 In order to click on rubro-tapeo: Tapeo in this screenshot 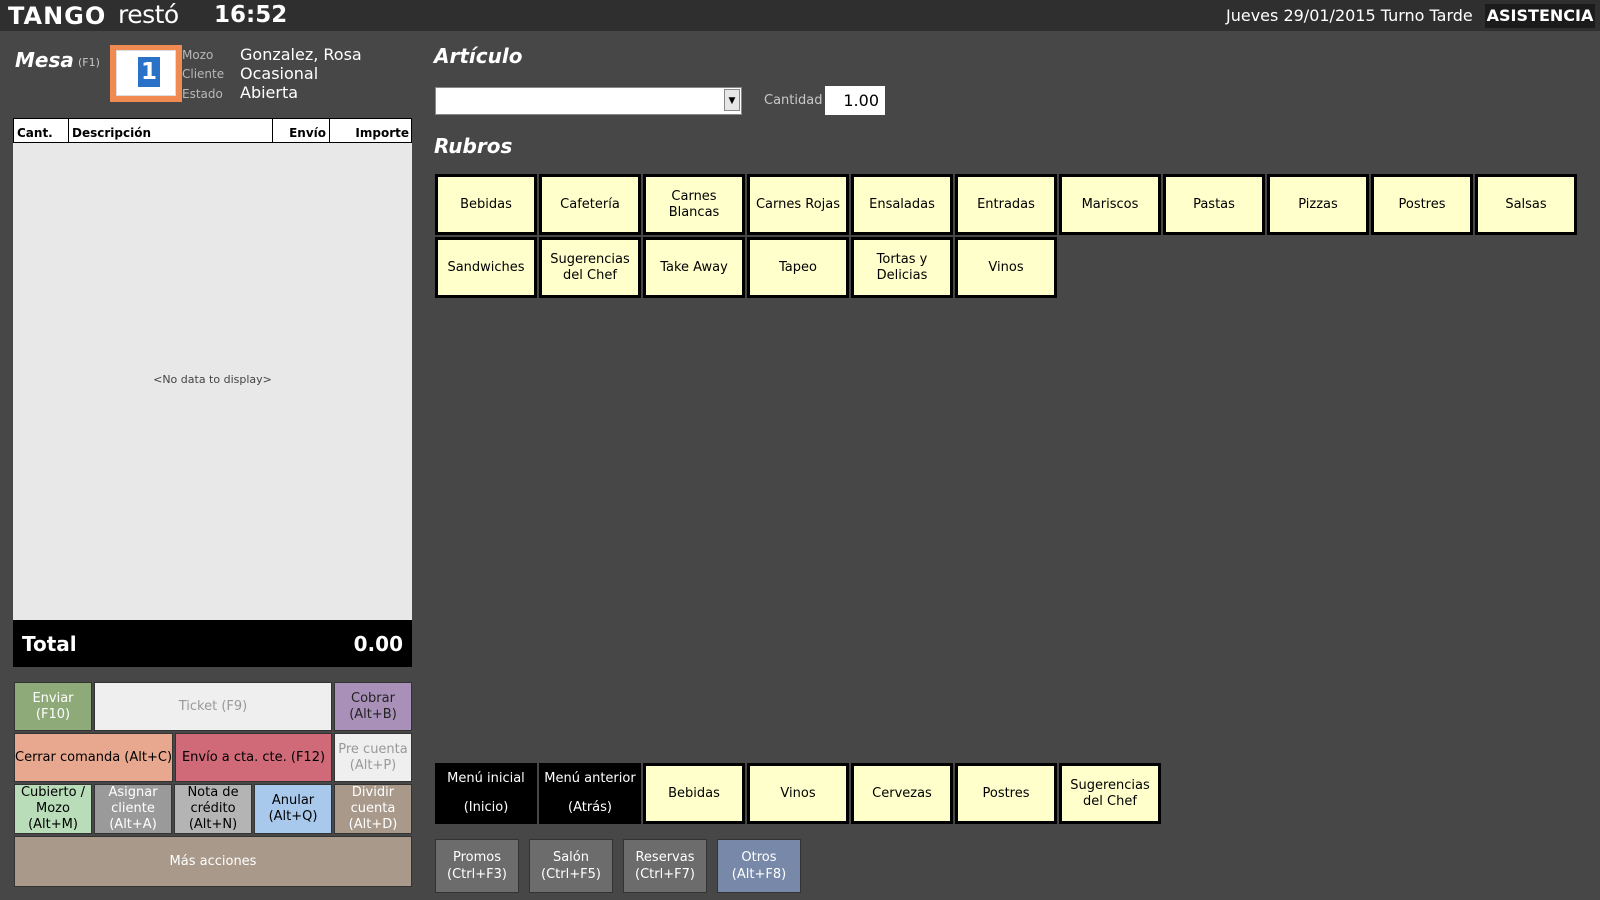, I will do `click(798, 267)`.